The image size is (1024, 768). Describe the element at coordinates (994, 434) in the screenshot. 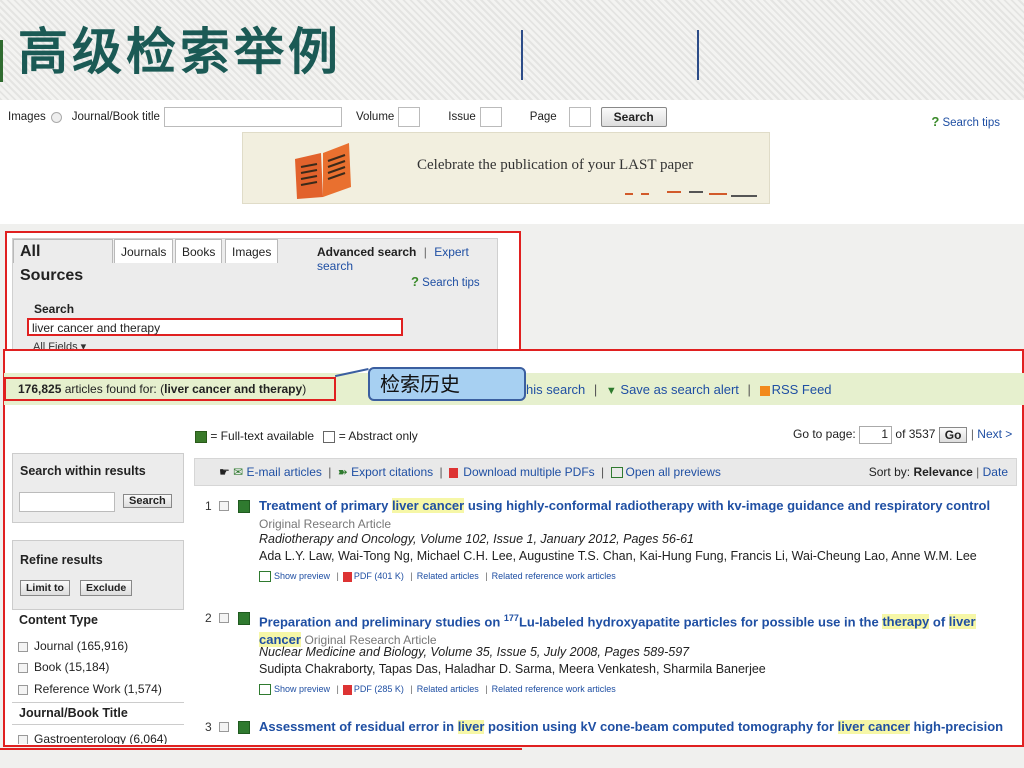

I see `next-page-link: Next >` at that location.